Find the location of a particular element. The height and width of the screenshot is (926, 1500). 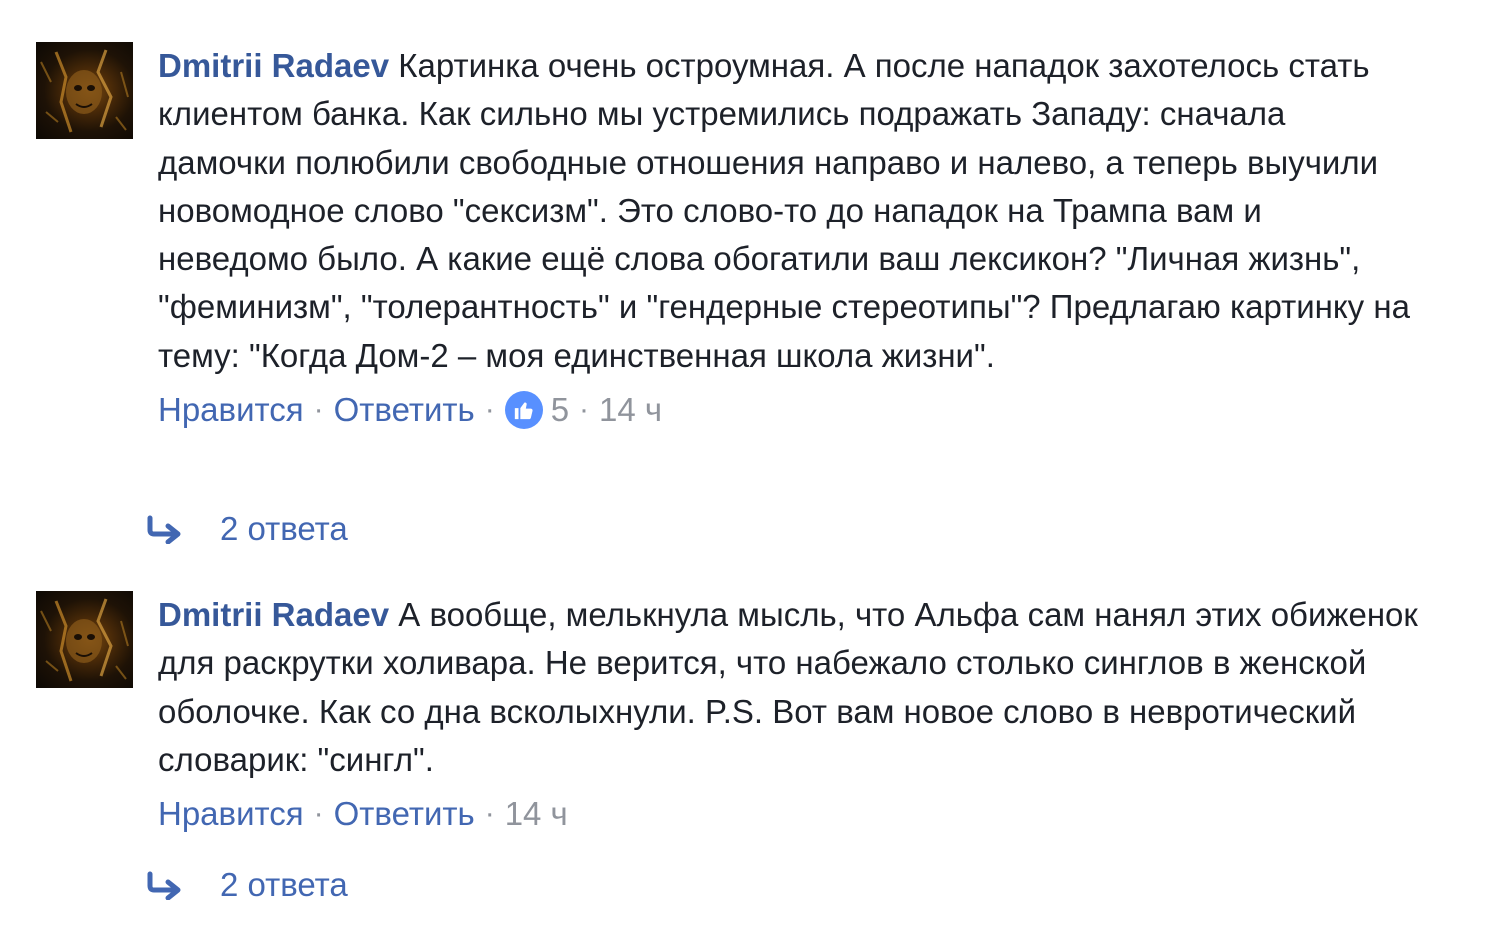

comment-actions: Нравится · Ответить · 5 · 14 ч is located at coordinates (788, 410).